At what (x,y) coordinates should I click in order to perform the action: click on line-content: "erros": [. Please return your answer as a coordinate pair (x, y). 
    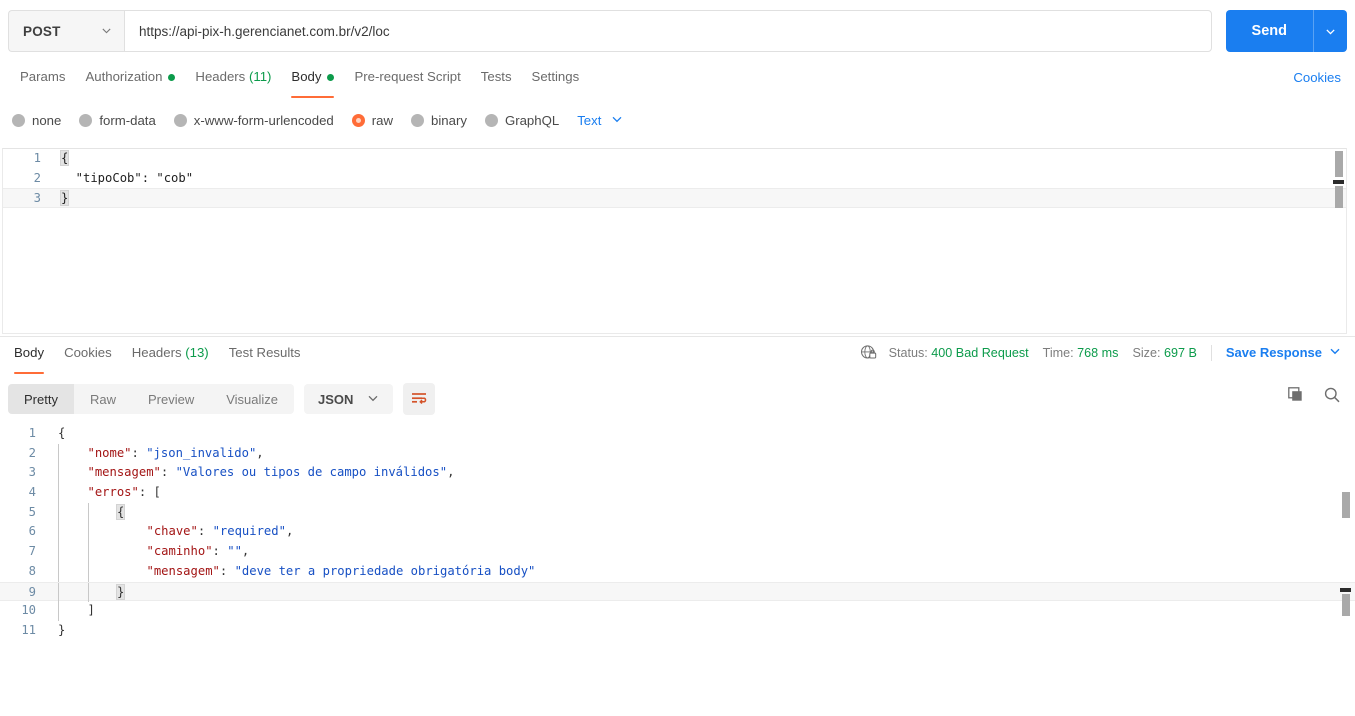
    Looking at the image, I should click on (701, 493).